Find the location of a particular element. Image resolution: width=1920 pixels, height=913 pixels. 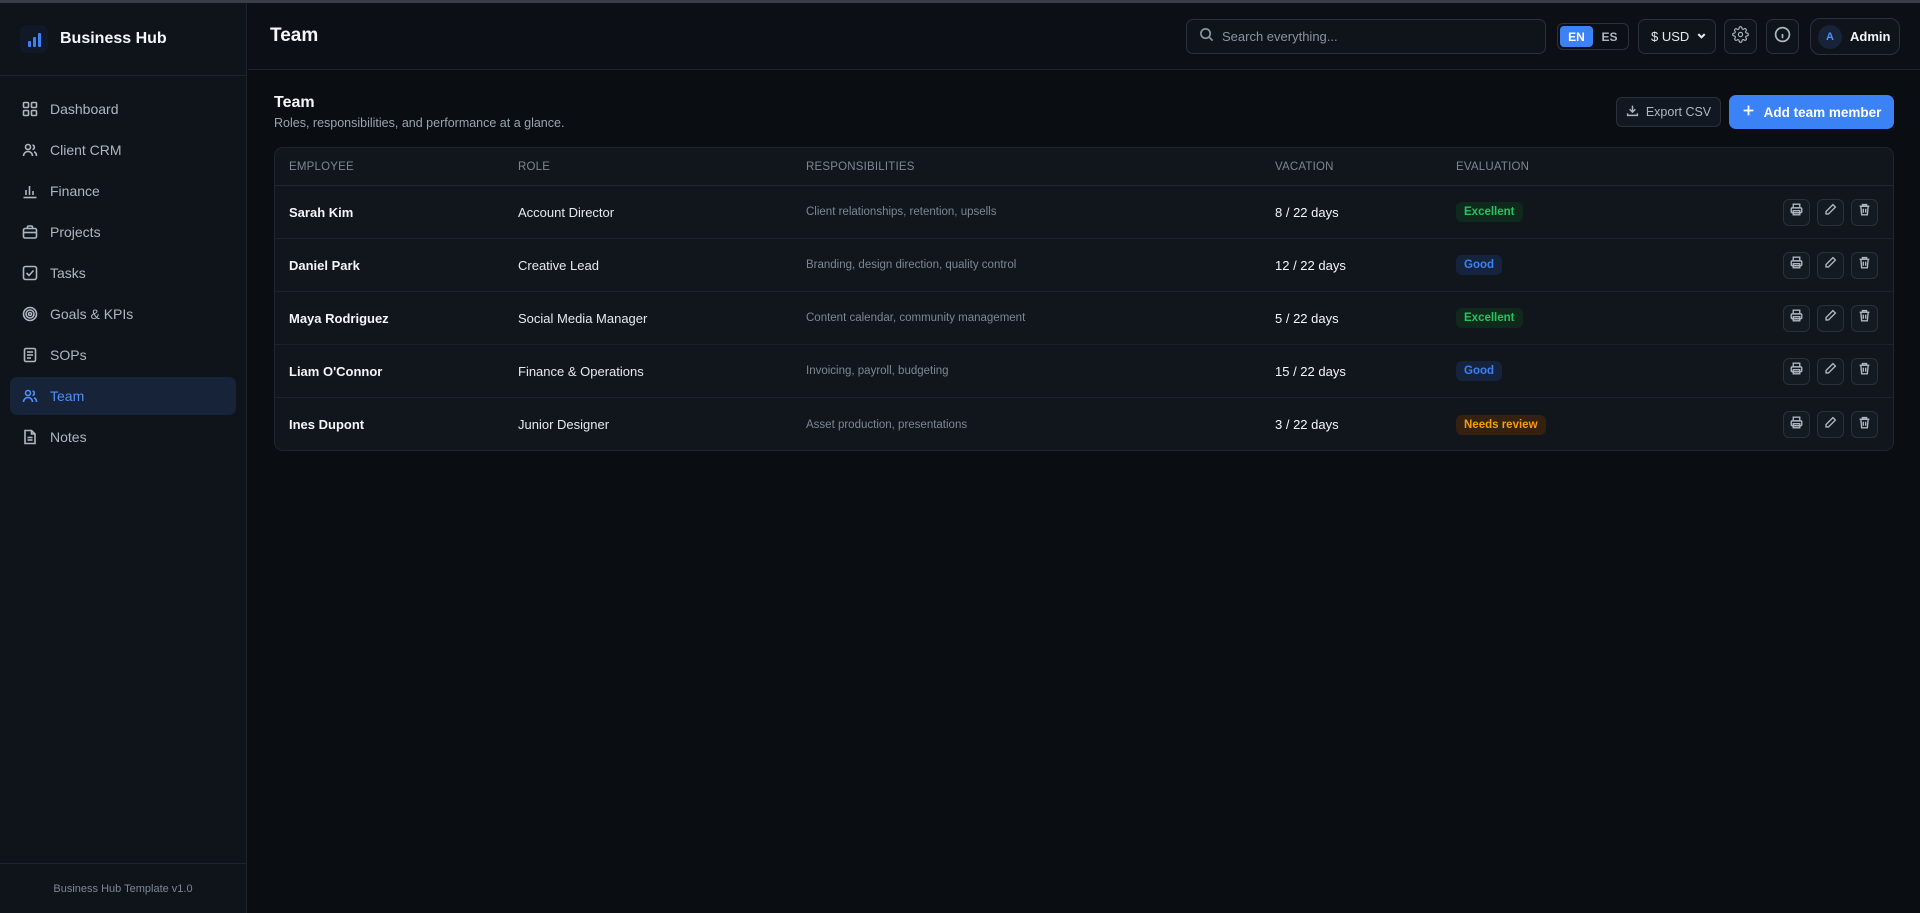

sidebar-item-tasks: Tasks is located at coordinates (123, 273).